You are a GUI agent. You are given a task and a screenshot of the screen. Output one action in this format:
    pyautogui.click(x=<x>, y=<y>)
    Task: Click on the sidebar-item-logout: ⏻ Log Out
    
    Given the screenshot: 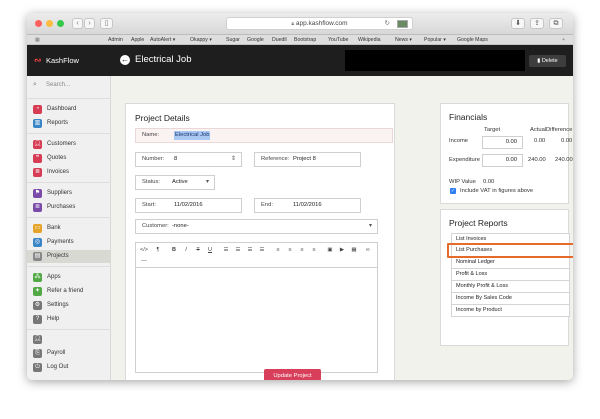 What is the action you would take?
    pyautogui.click(x=69, y=367)
    